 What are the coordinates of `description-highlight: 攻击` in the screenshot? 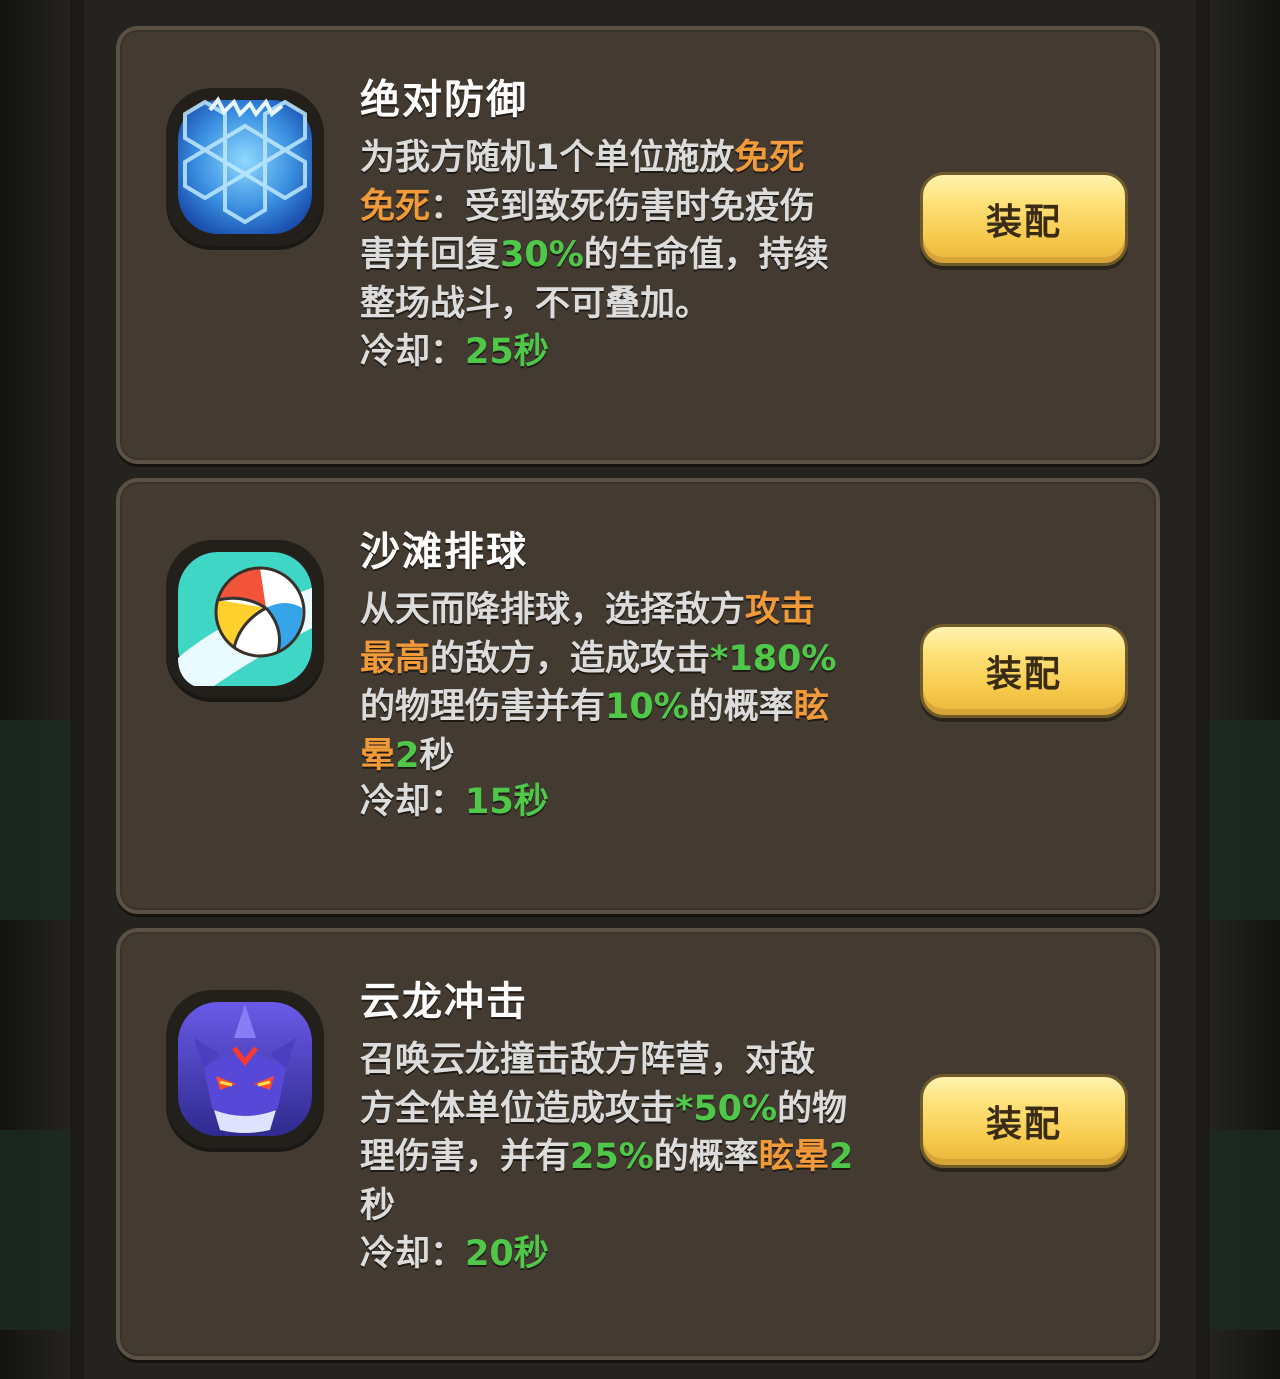 It's located at (780, 610).